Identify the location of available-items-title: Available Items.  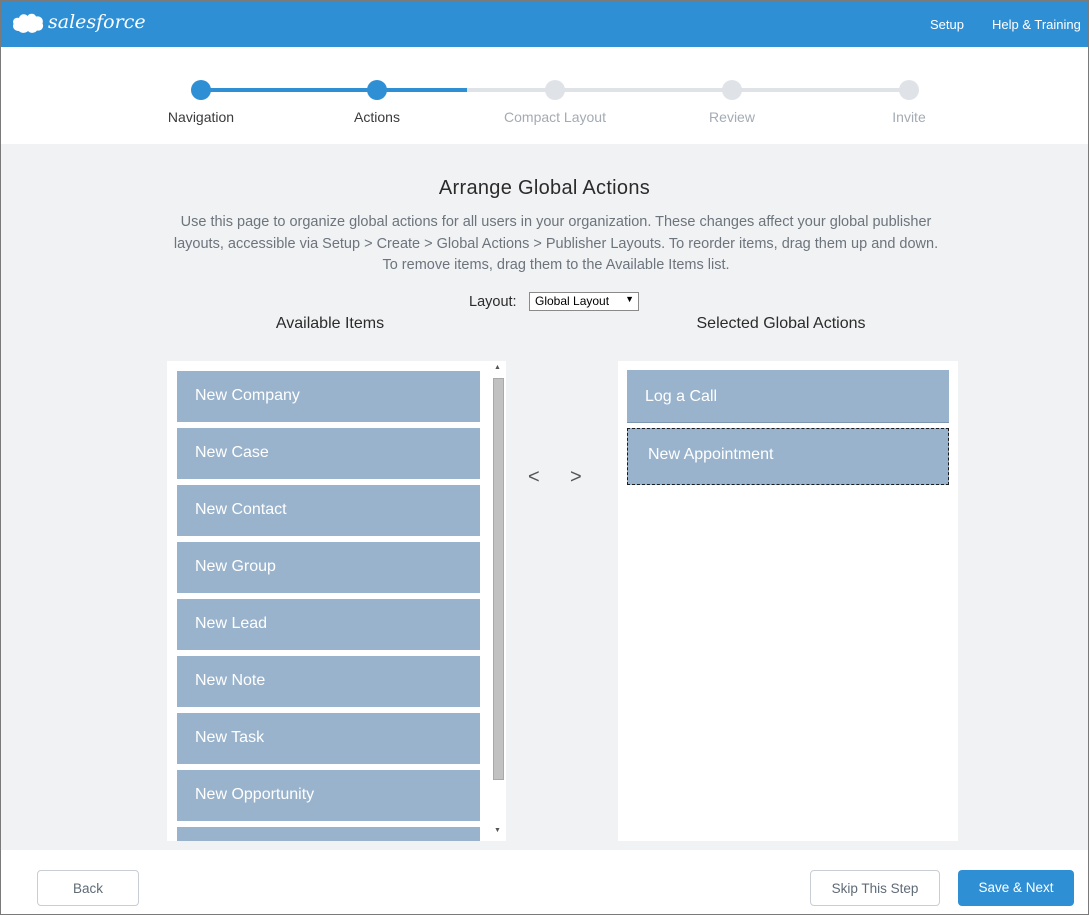
(330, 323).